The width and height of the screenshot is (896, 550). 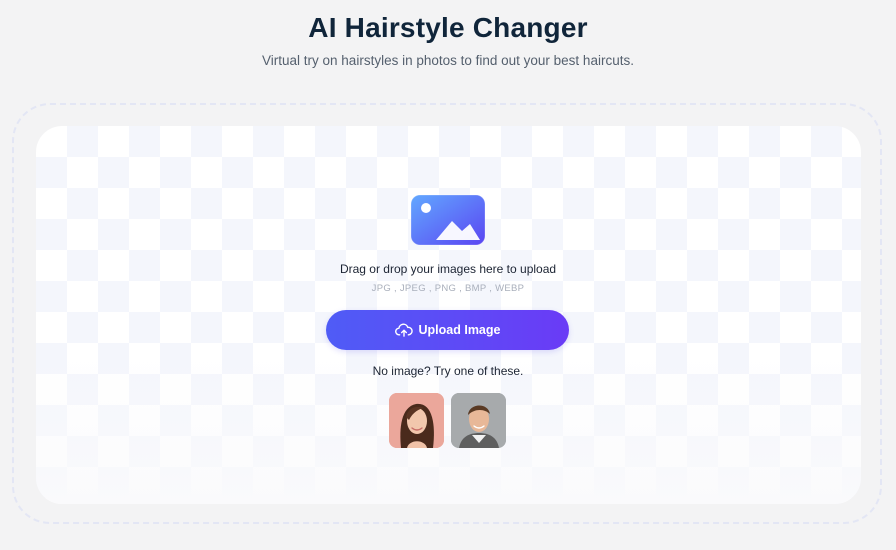 I want to click on page-title: AI Hairstyle Changer, so click(x=448, y=27).